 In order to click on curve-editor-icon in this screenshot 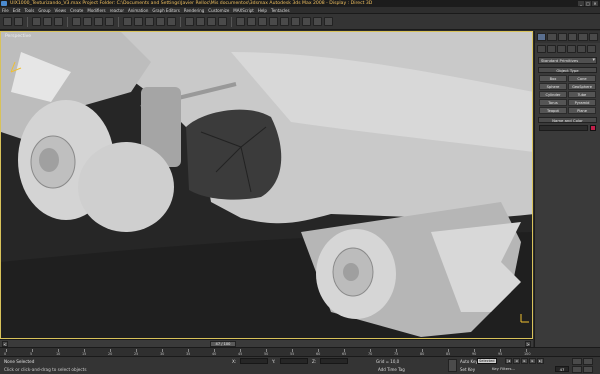, I will do `click(273, 21)`.